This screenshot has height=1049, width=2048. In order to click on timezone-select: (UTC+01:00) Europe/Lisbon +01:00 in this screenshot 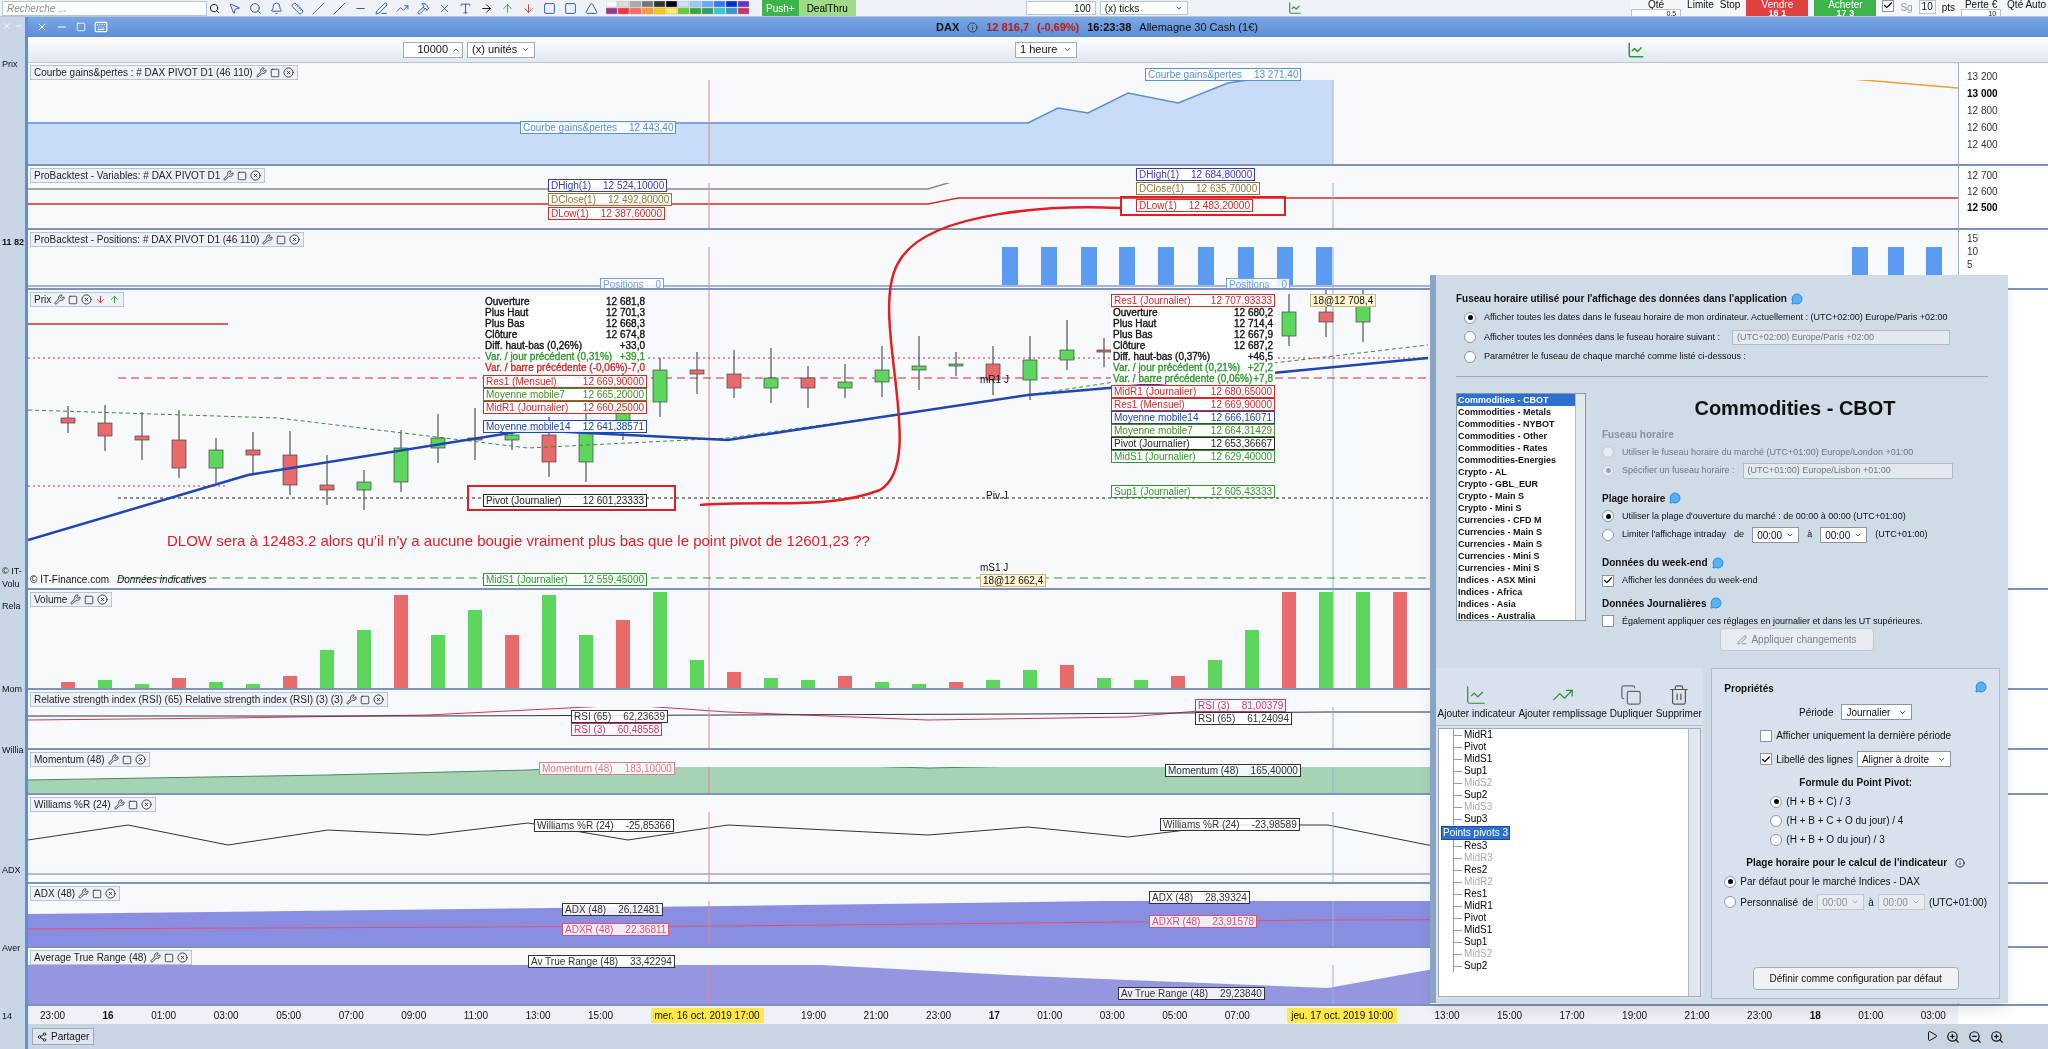, I will do `click(1847, 471)`.